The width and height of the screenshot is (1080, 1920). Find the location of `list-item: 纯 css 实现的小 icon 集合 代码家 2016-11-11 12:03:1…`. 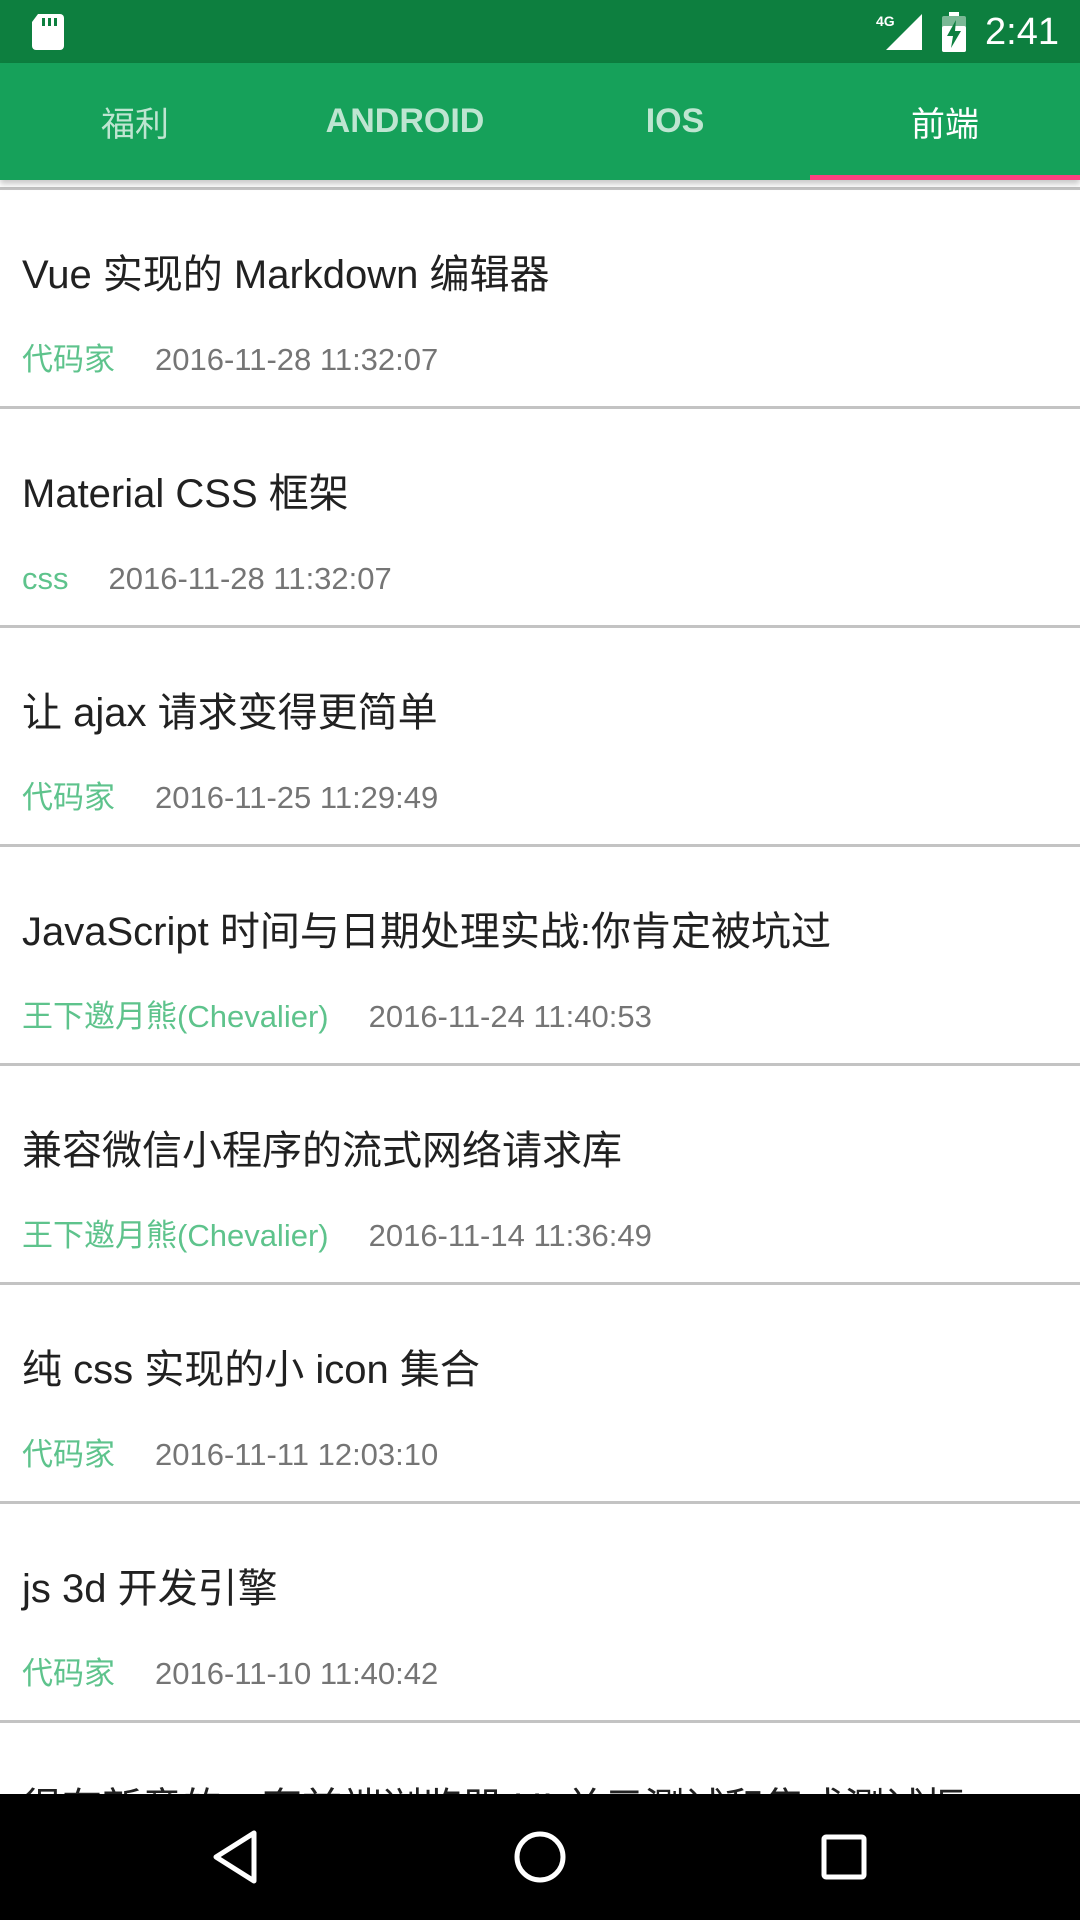

list-item: 纯 css 实现的小 icon 集合 代码家 2016-11-11 12:03:1… is located at coordinates (540, 1394).